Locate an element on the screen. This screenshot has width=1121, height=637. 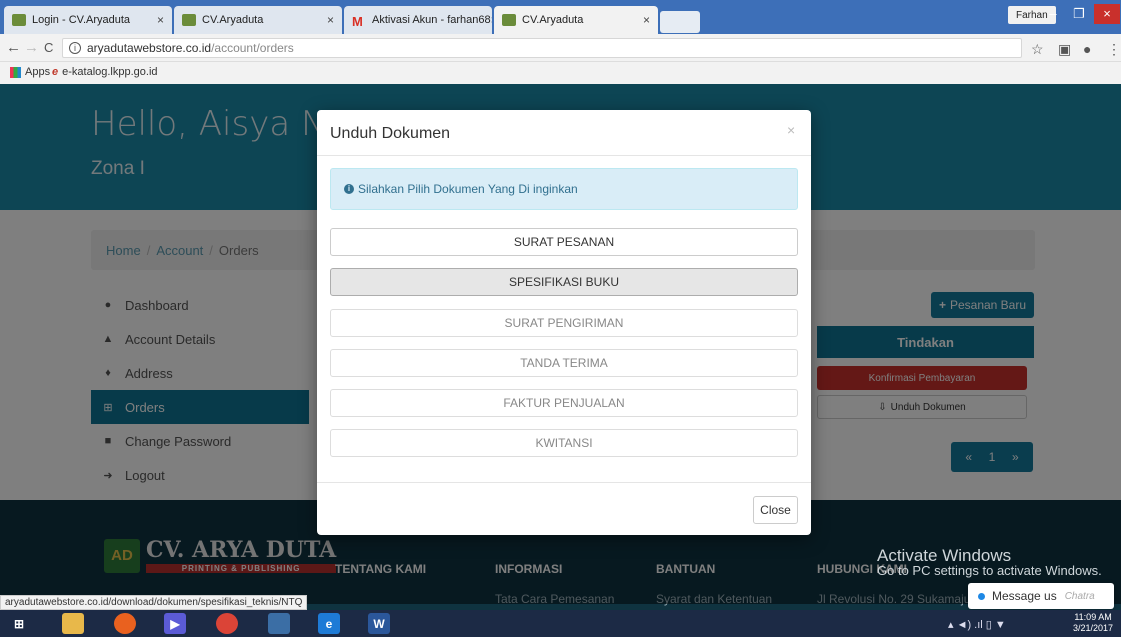
browser-tab-active: CV.Aryaduta × is located at coordinates (576, 20).